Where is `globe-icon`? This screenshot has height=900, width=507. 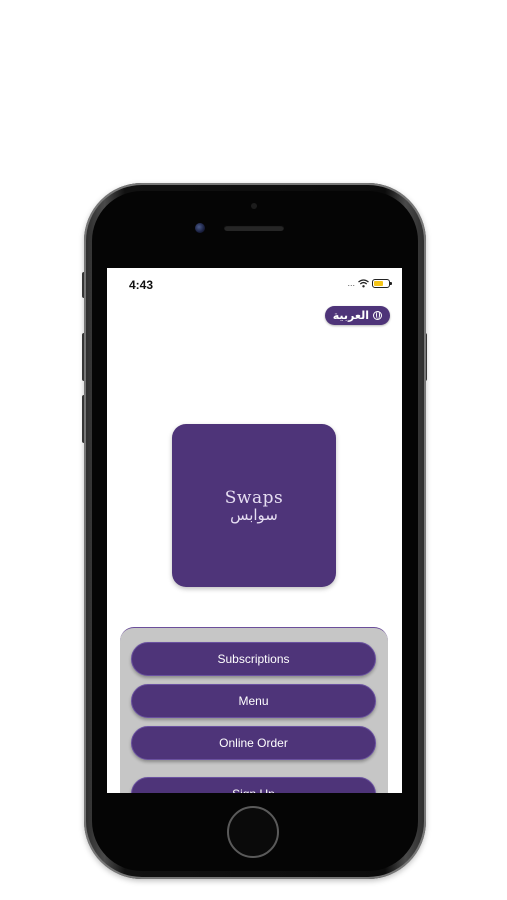
globe-icon is located at coordinates (377, 315).